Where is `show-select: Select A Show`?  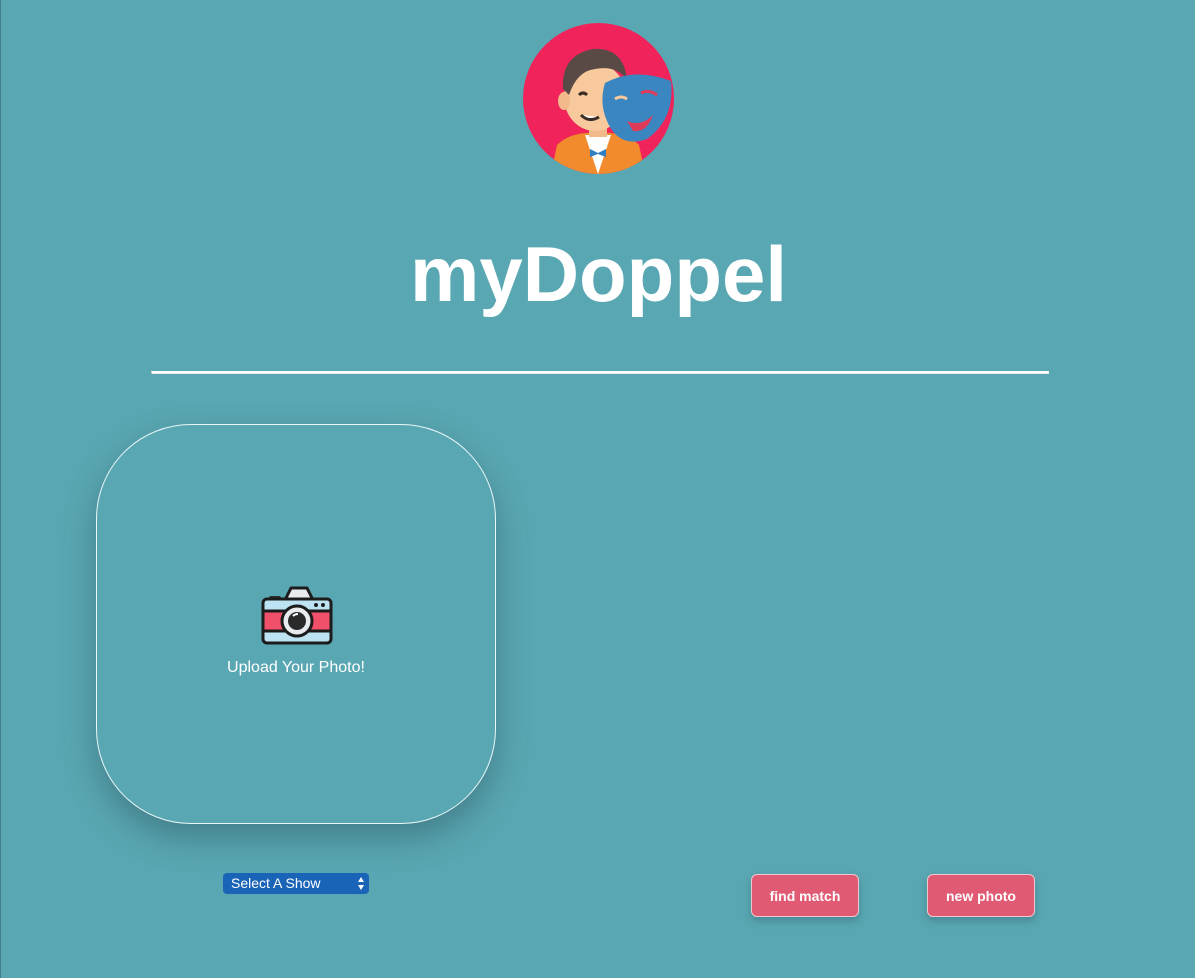 show-select: Select A Show is located at coordinates (296, 883).